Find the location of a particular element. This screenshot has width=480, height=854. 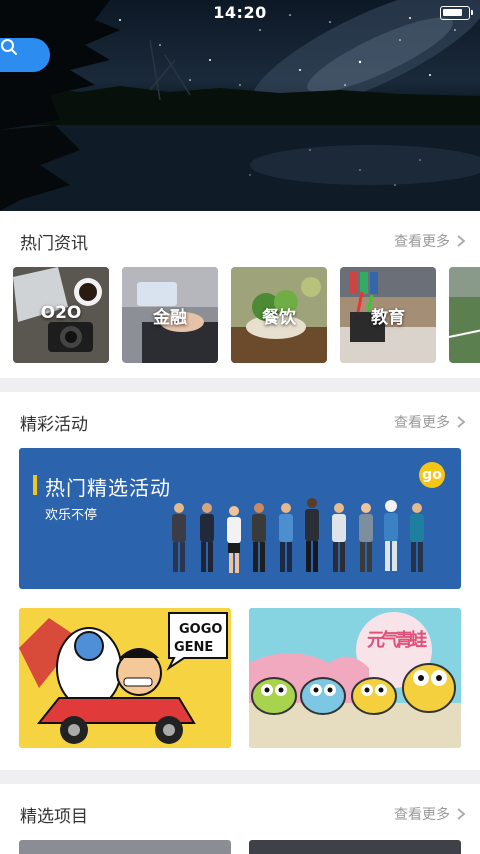

section-title: 热门资讯 is located at coordinates (54, 244).